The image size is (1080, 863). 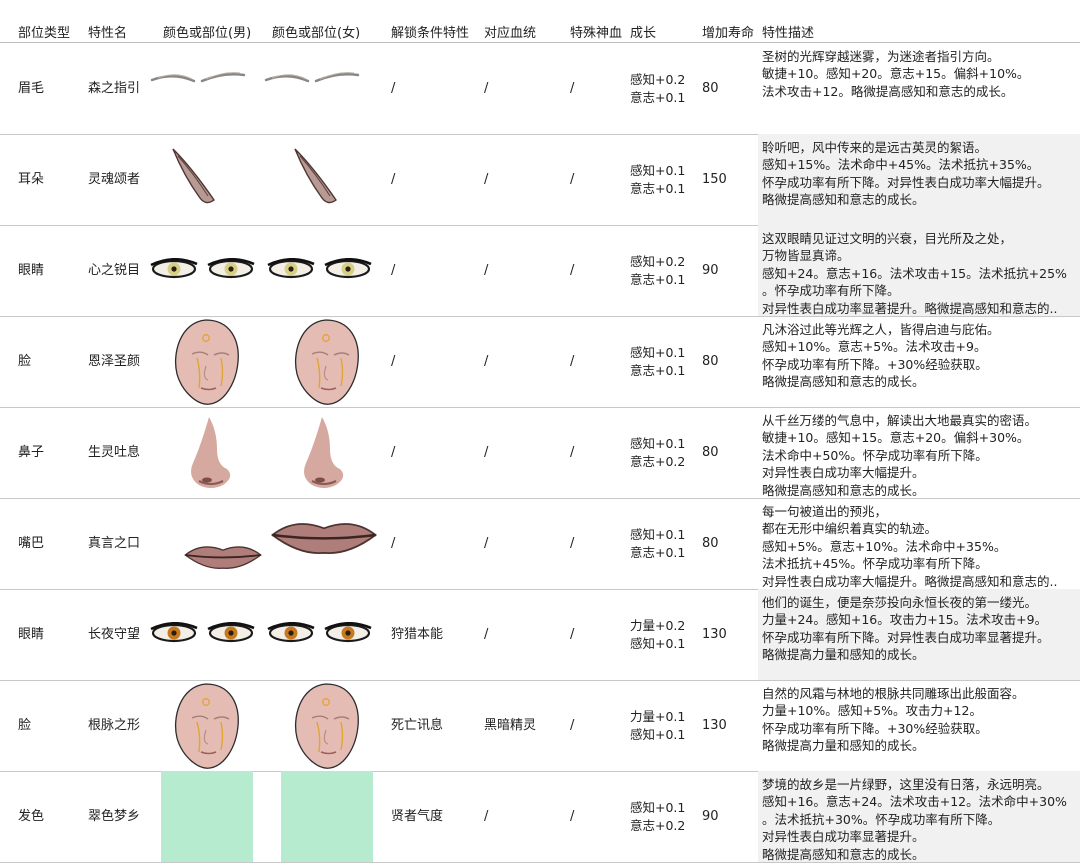 I want to click on description-line: 感知+10%。意志+5%。法术攻击+9。, so click(x=874, y=347).